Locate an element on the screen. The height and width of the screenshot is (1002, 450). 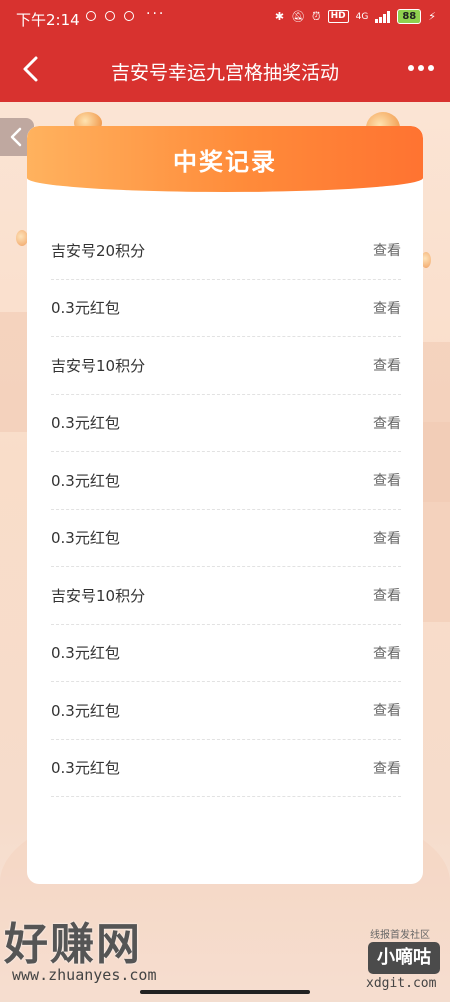
hd-icon: HD is located at coordinates (338, 16).